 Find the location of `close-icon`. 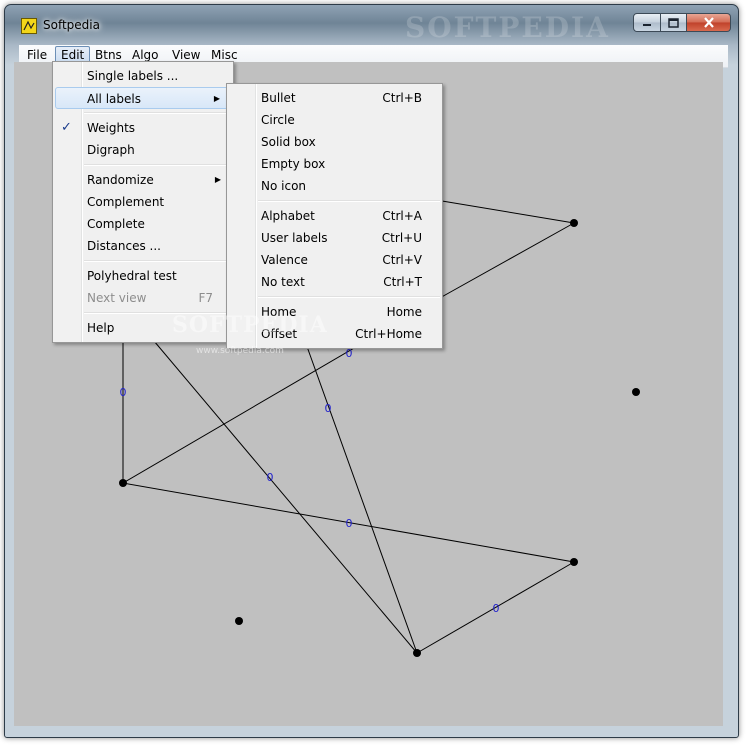

close-icon is located at coordinates (708, 22).